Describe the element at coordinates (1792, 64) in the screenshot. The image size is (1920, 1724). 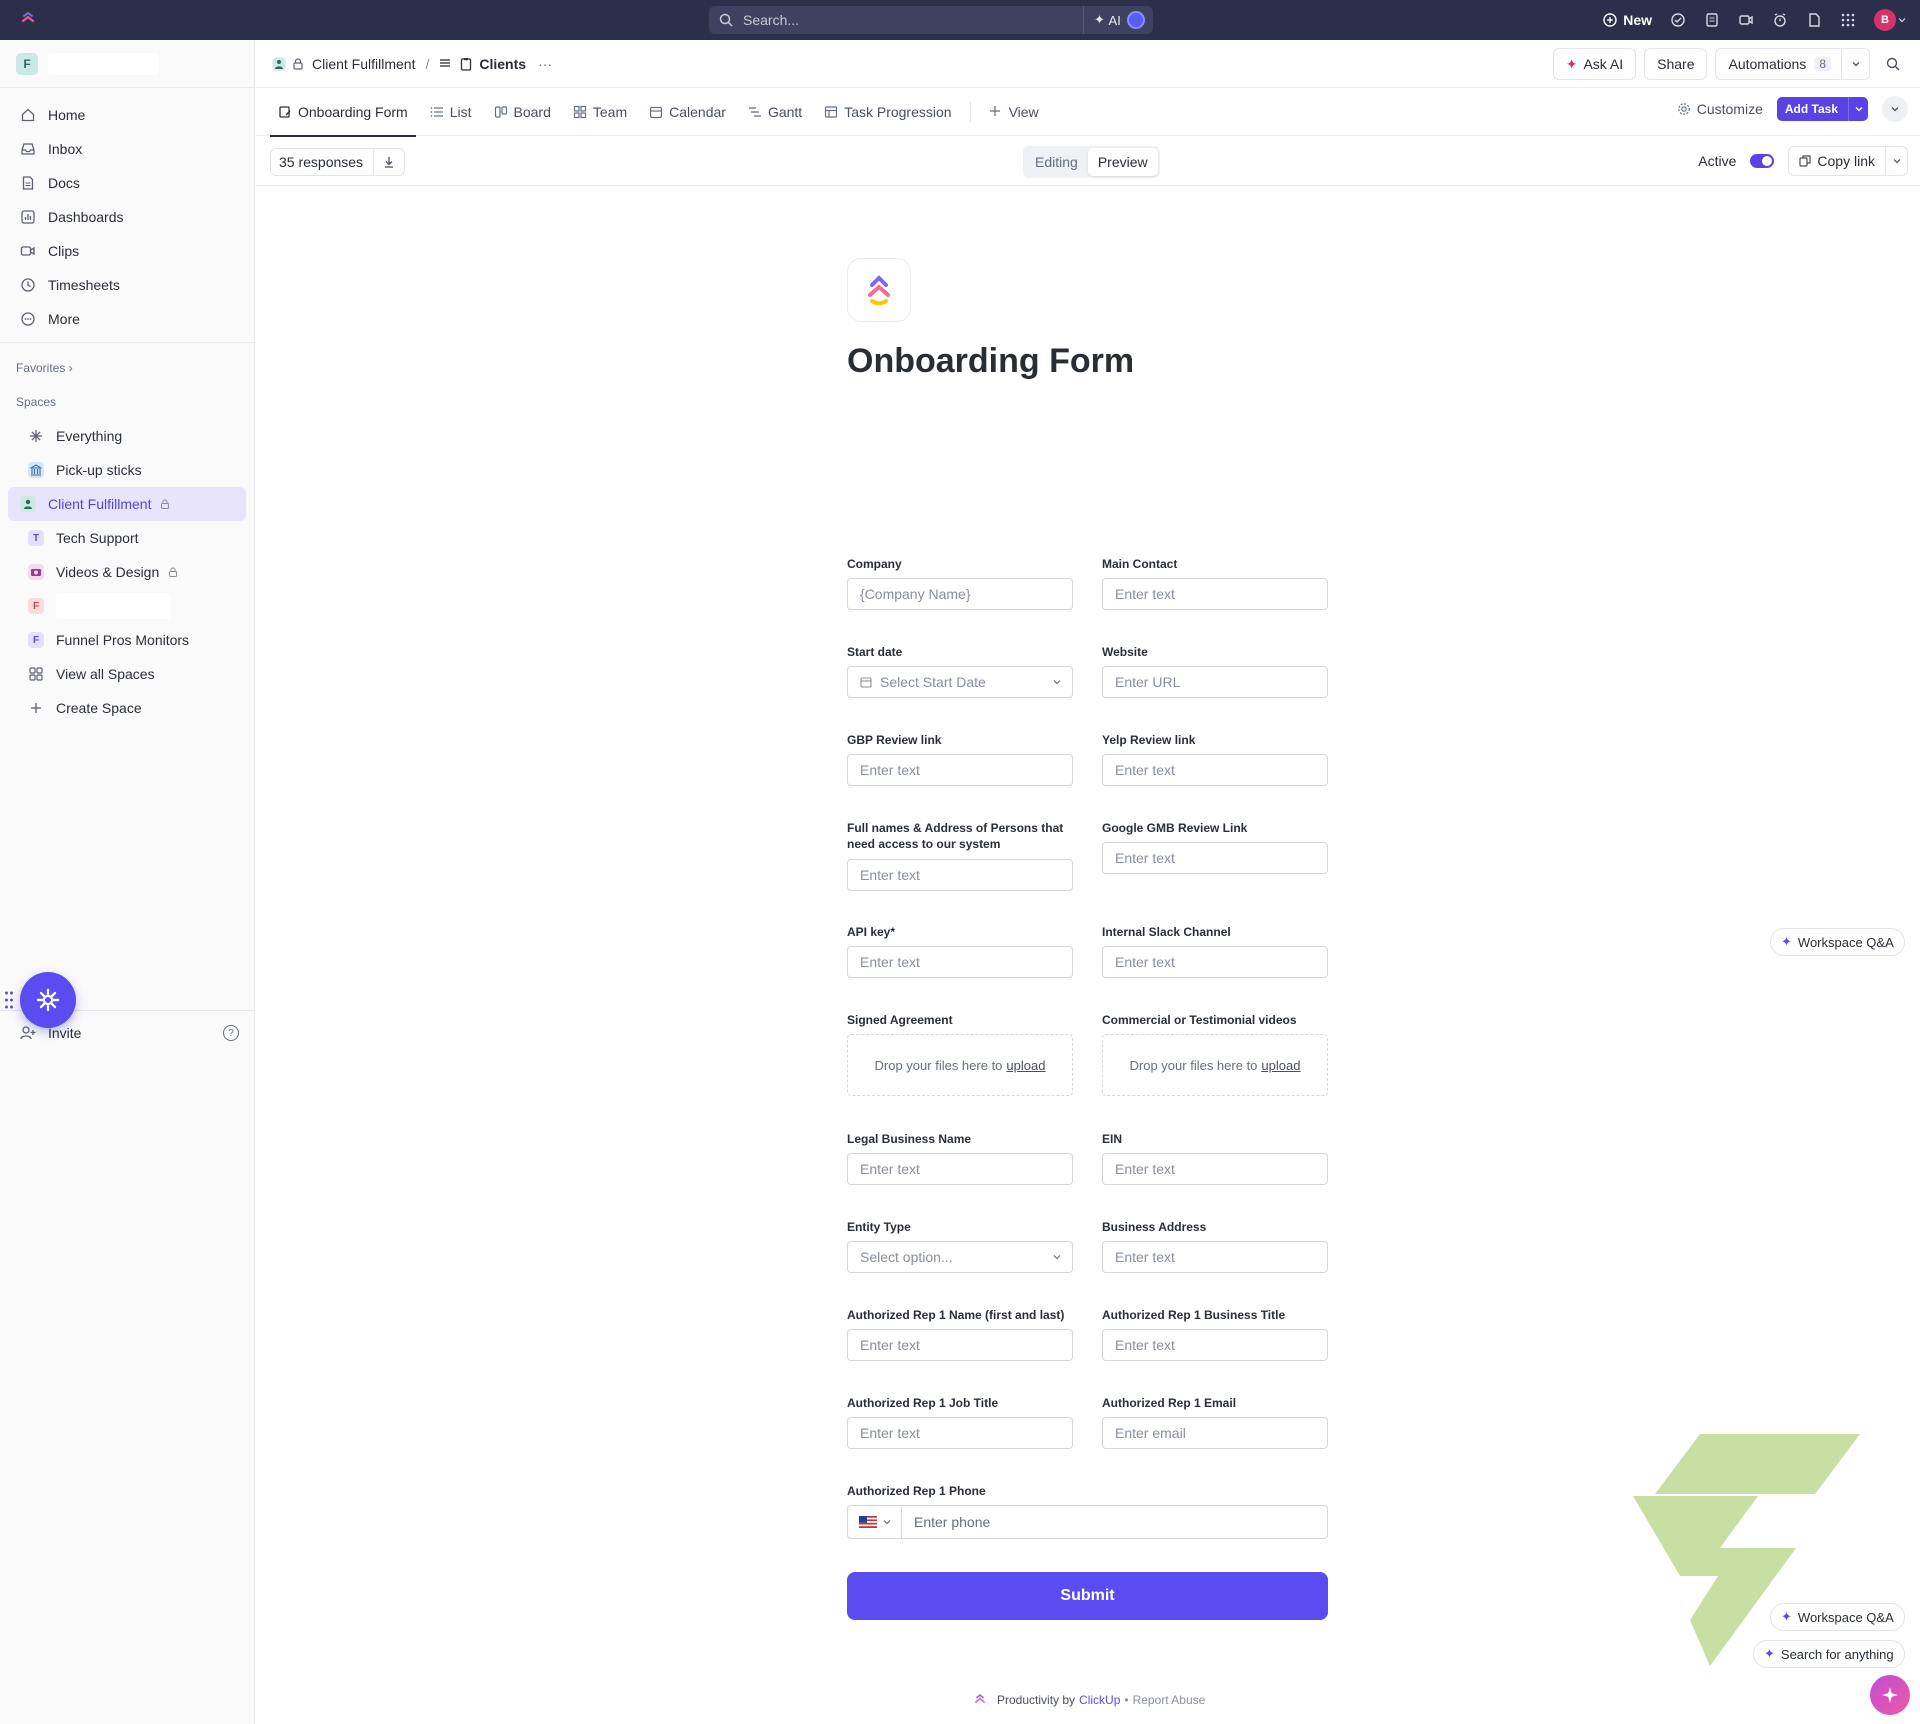
I see `automations-button: Automations 8` at that location.